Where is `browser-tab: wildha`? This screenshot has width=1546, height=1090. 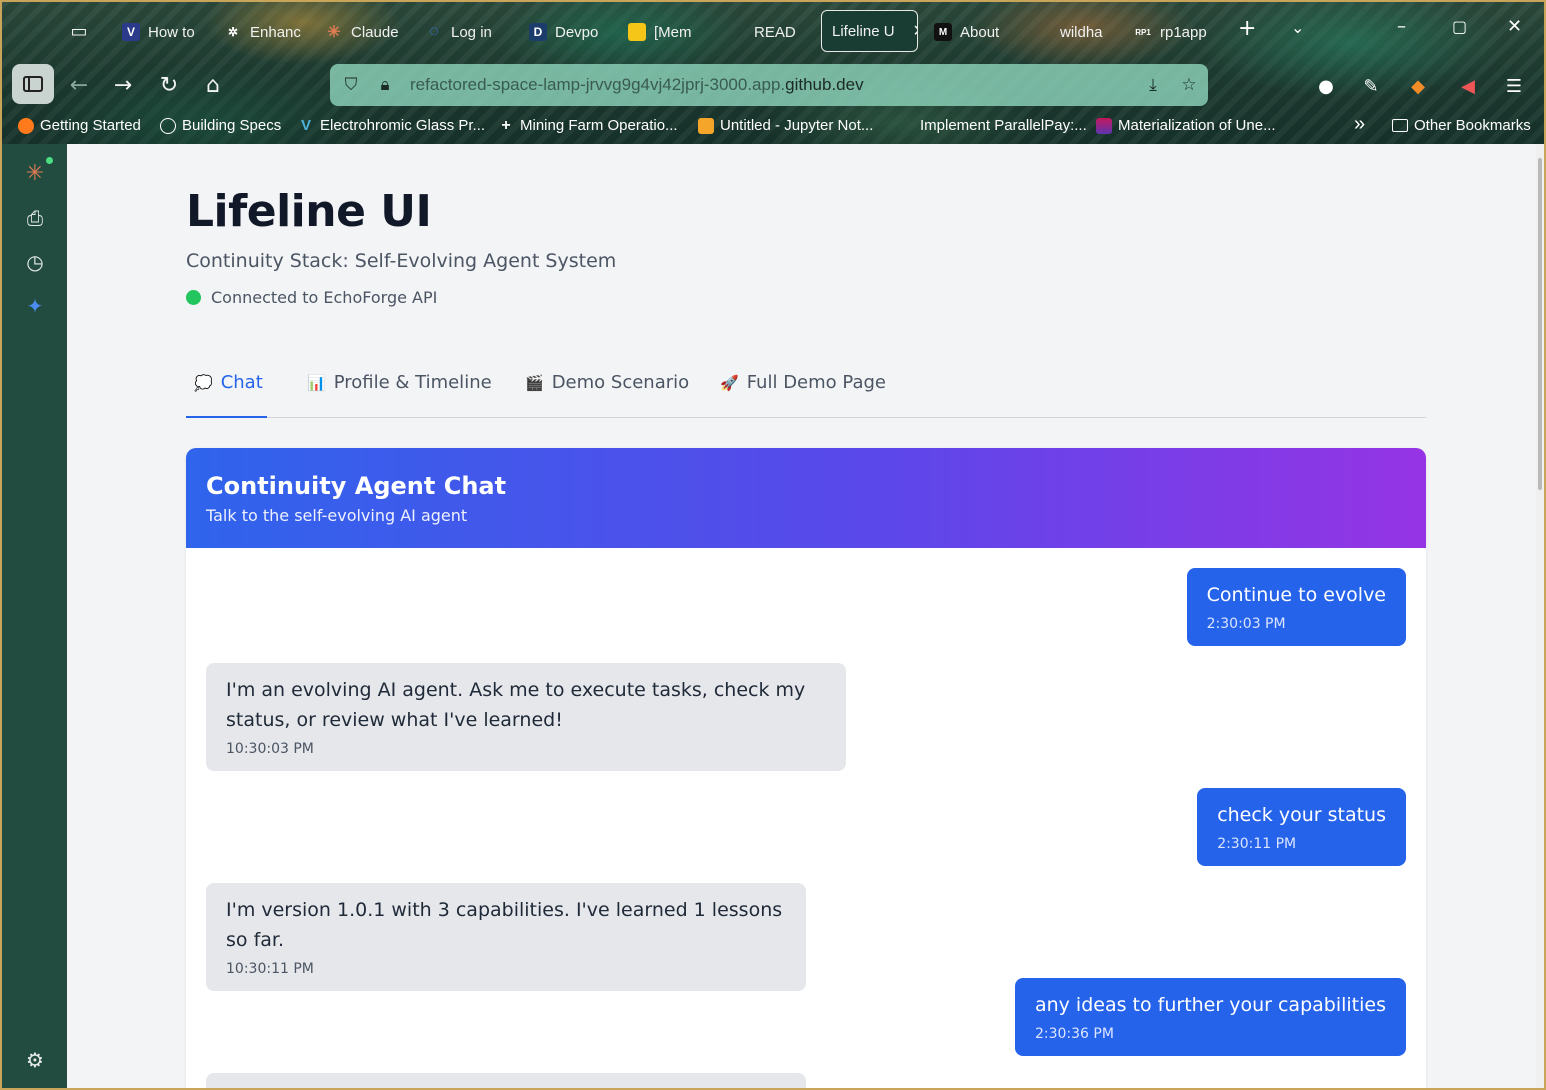
browser-tab: wildha is located at coordinates (1072, 32).